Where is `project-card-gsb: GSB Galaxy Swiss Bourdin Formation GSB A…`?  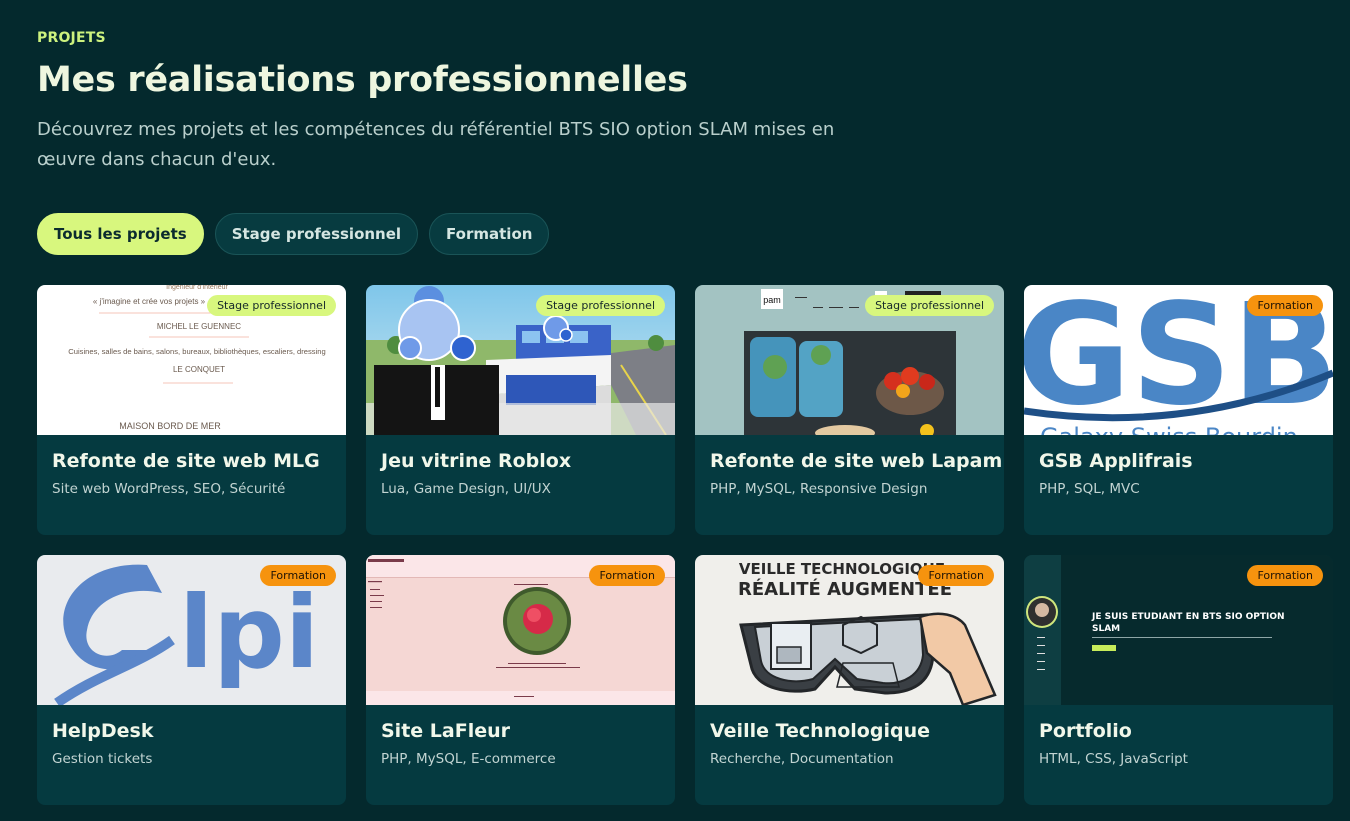 project-card-gsb: GSB Galaxy Swiss Bourdin Formation GSB A… is located at coordinates (1178, 410).